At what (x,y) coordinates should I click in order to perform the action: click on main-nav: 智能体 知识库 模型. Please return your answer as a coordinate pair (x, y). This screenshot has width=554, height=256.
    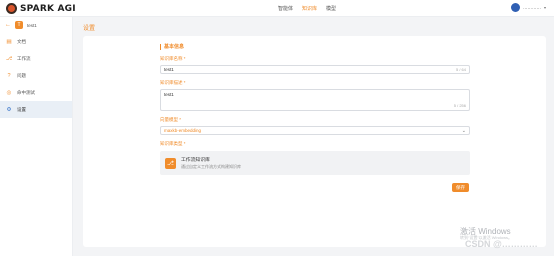
    Looking at the image, I should click on (307, 8).